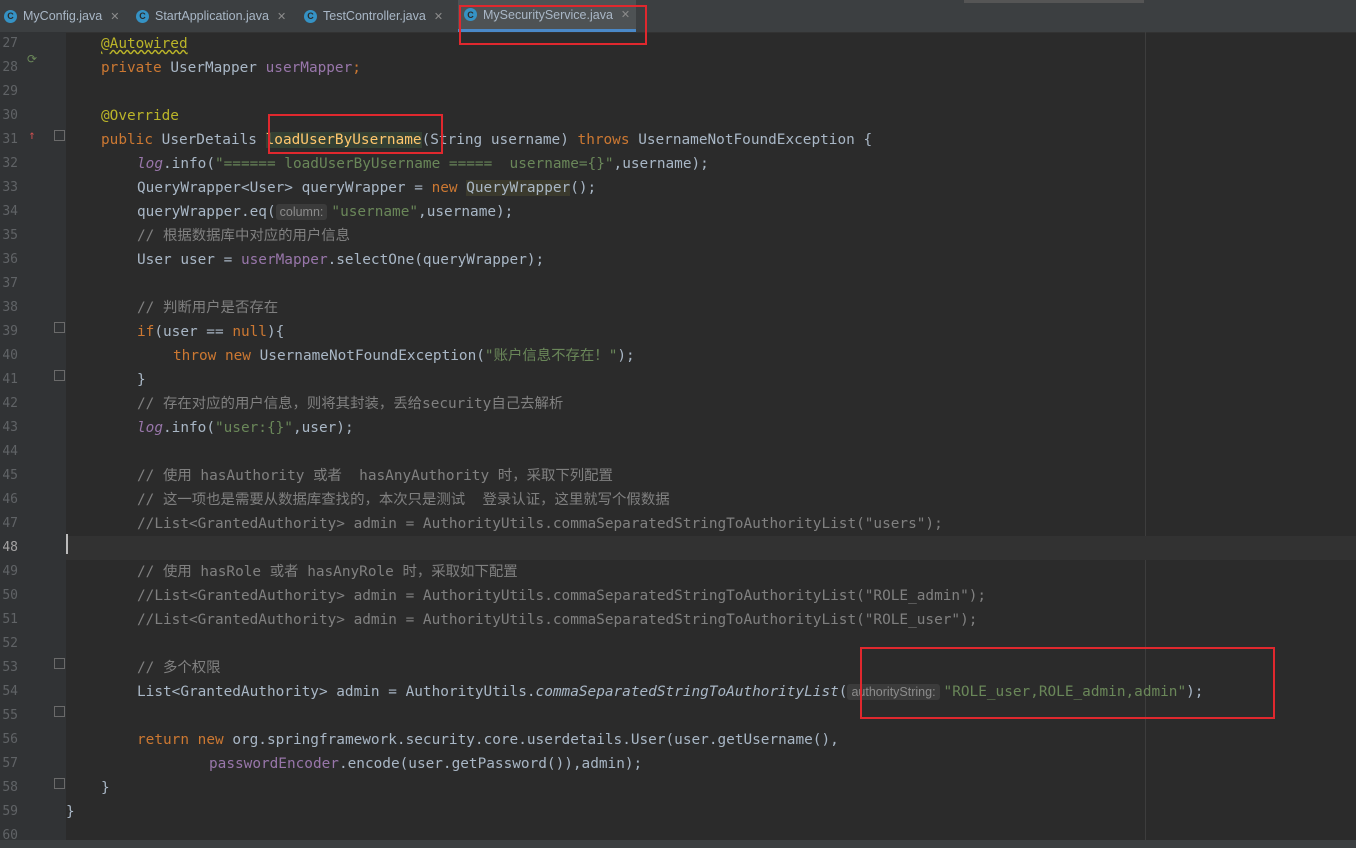 The width and height of the screenshot is (1356, 848). I want to click on line-number: 36, so click(10, 259).